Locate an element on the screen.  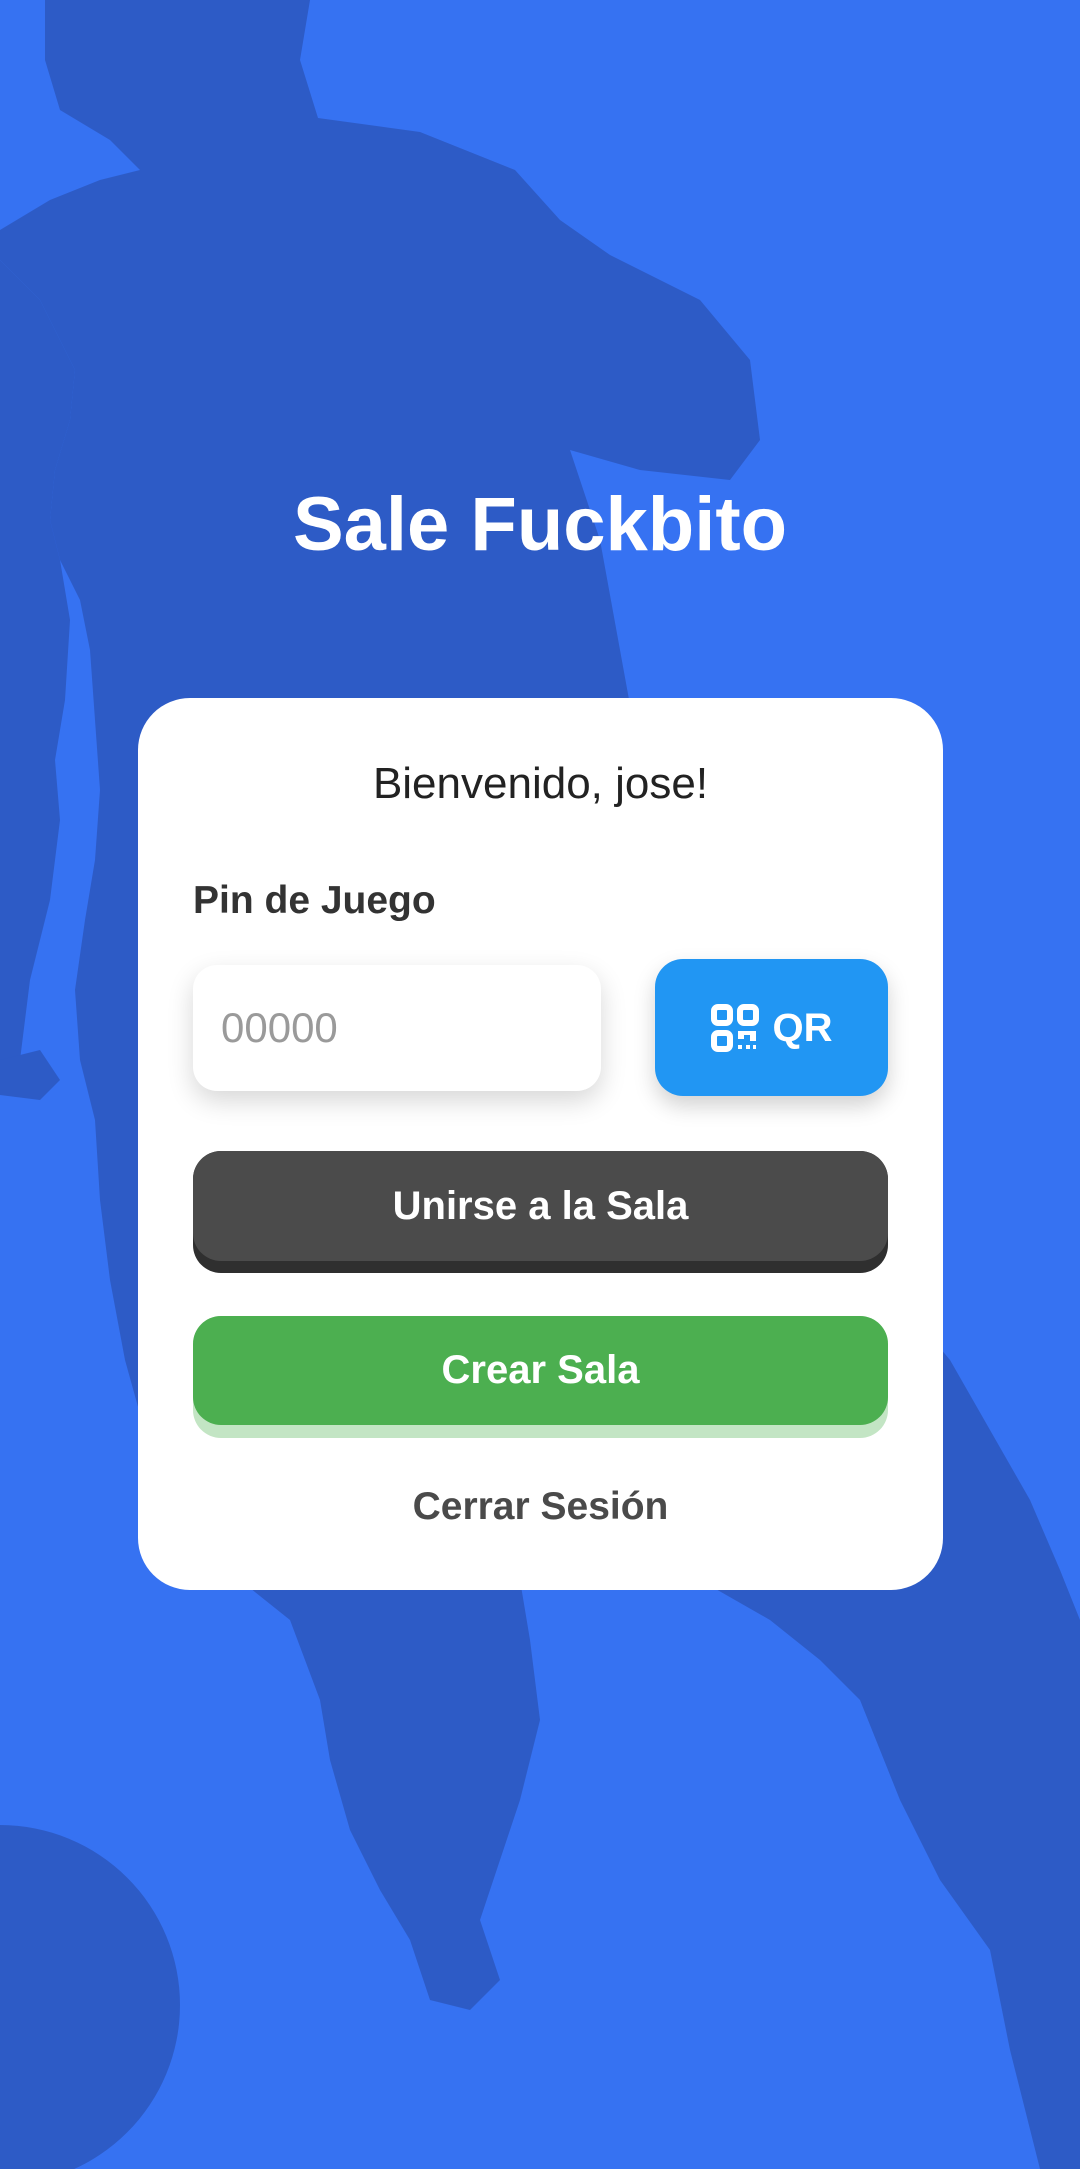
join-room-button: Unirse a la Sala is located at coordinates (540, 1212).